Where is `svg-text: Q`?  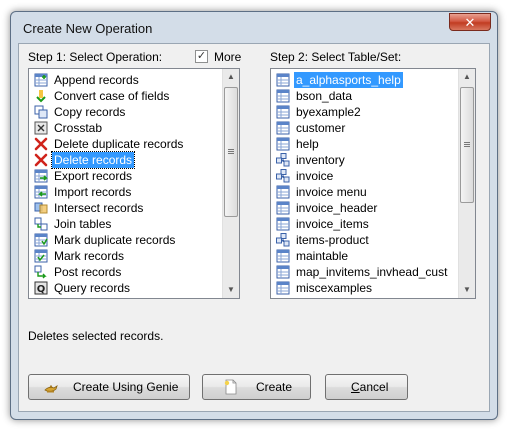
svg-text: Q is located at coordinates (41, 289).